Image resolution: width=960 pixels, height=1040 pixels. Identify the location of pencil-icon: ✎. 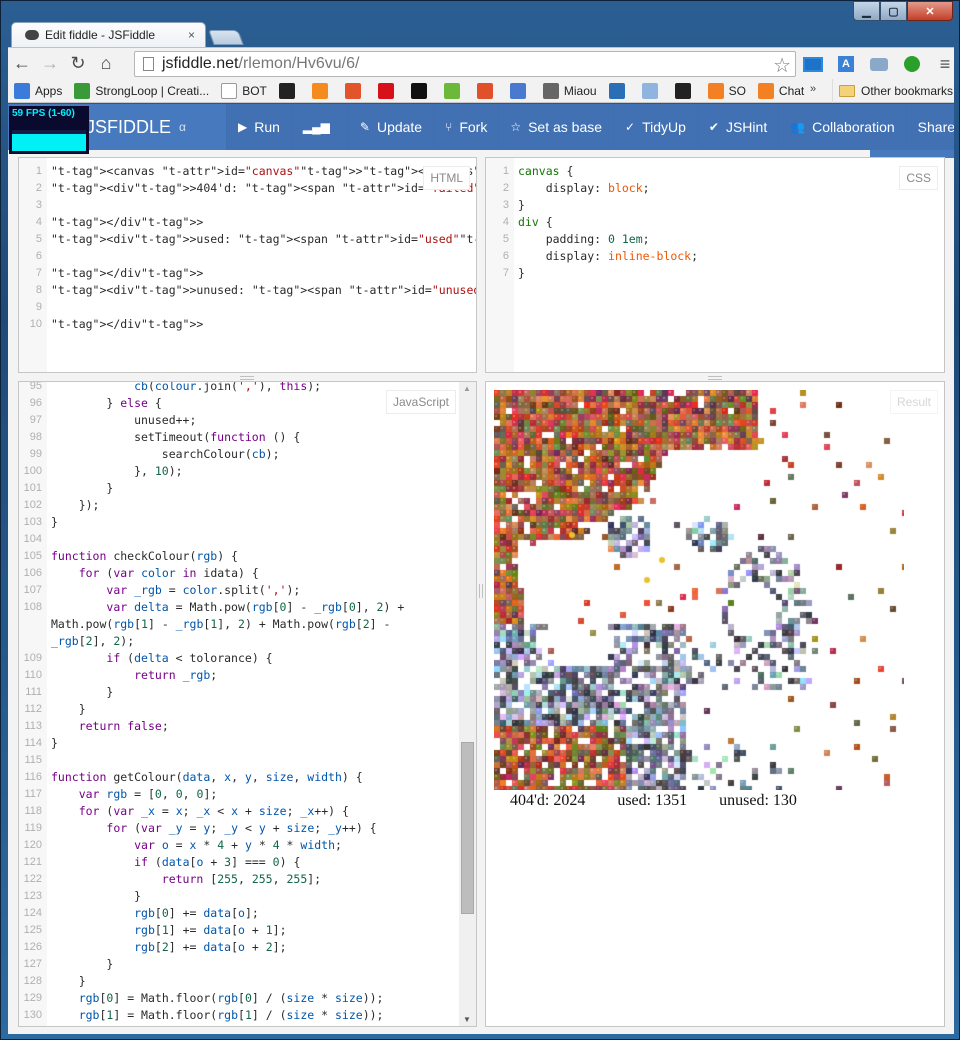
(364, 127).